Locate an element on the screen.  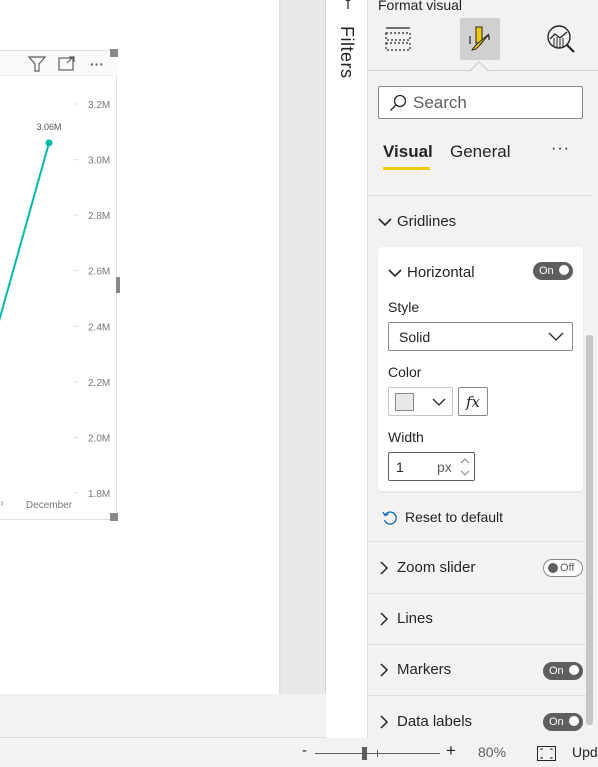
zoom-out-button: - is located at coordinates (304, 750).